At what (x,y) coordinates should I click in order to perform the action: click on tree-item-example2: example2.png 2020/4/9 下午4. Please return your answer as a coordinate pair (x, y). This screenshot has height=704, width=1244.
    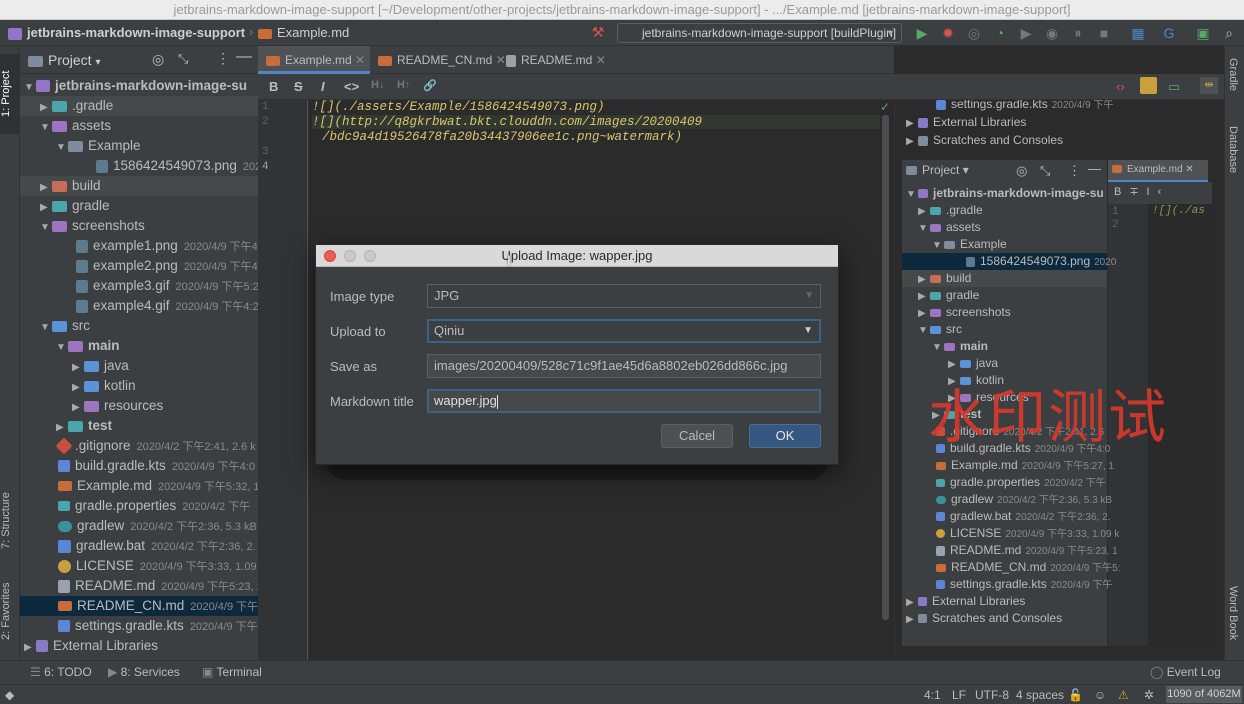
    Looking at the image, I should click on (139, 266).